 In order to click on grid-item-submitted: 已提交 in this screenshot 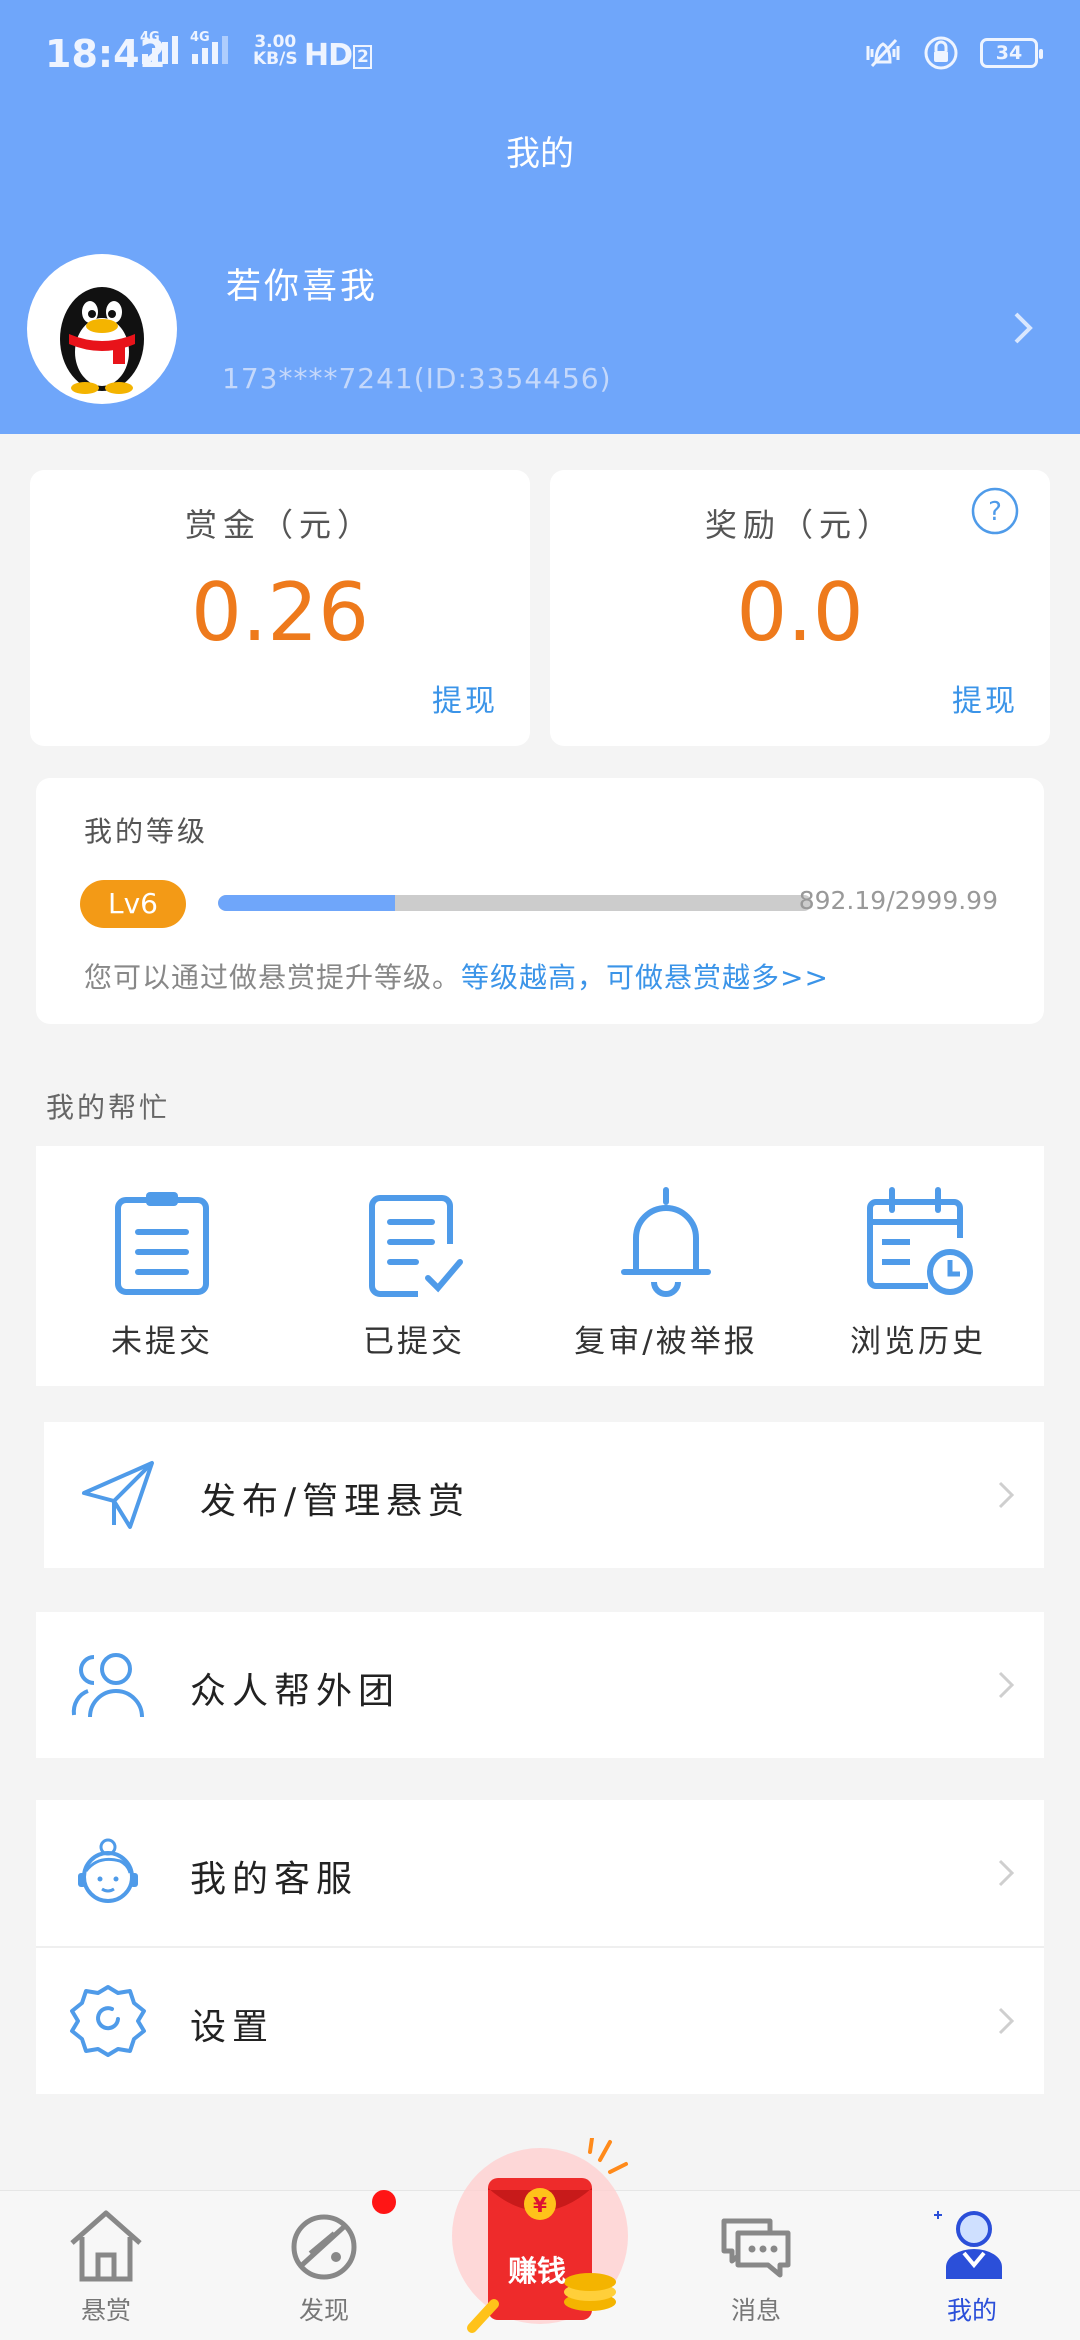, I will do `click(414, 1266)`.